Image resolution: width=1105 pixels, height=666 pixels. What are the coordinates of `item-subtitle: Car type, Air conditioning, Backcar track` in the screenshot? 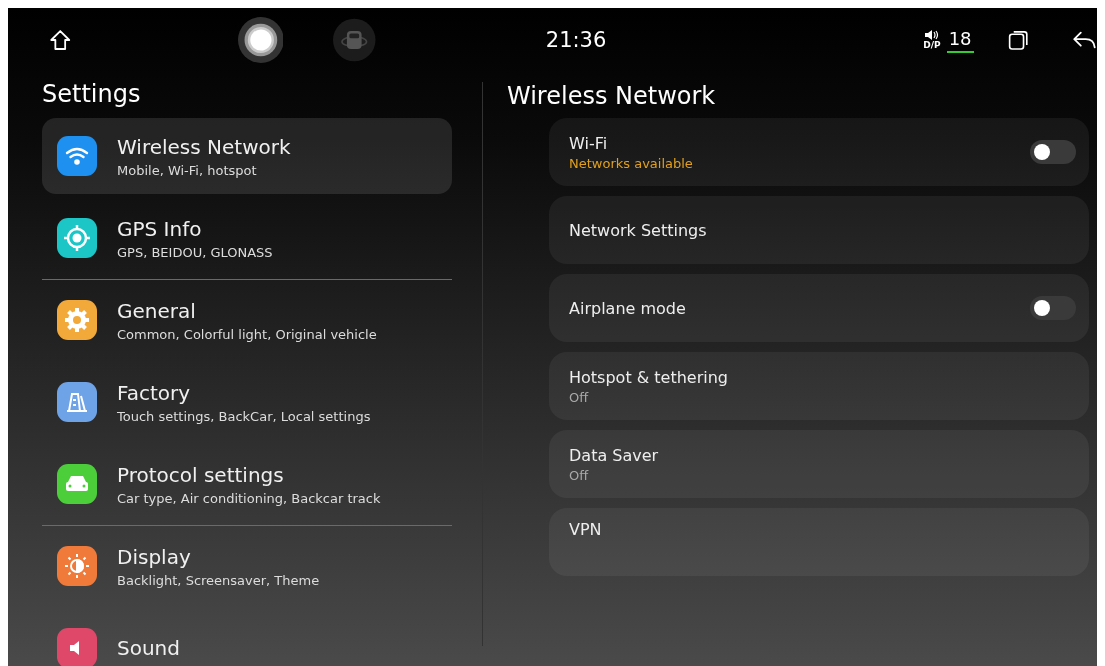 It's located at (249, 498).